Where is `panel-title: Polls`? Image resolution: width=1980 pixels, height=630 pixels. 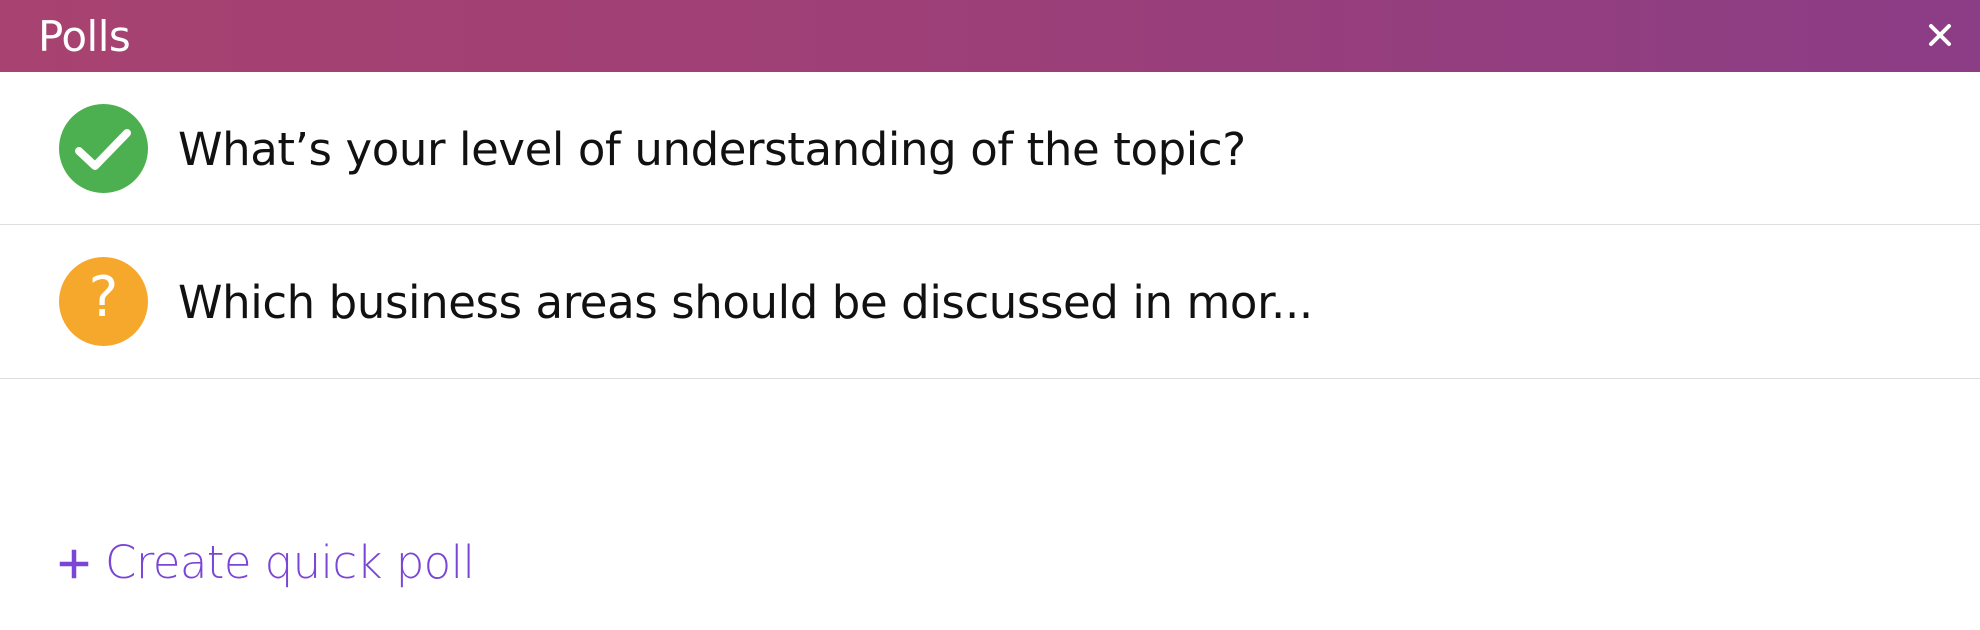
panel-title: Polls is located at coordinates (84, 36).